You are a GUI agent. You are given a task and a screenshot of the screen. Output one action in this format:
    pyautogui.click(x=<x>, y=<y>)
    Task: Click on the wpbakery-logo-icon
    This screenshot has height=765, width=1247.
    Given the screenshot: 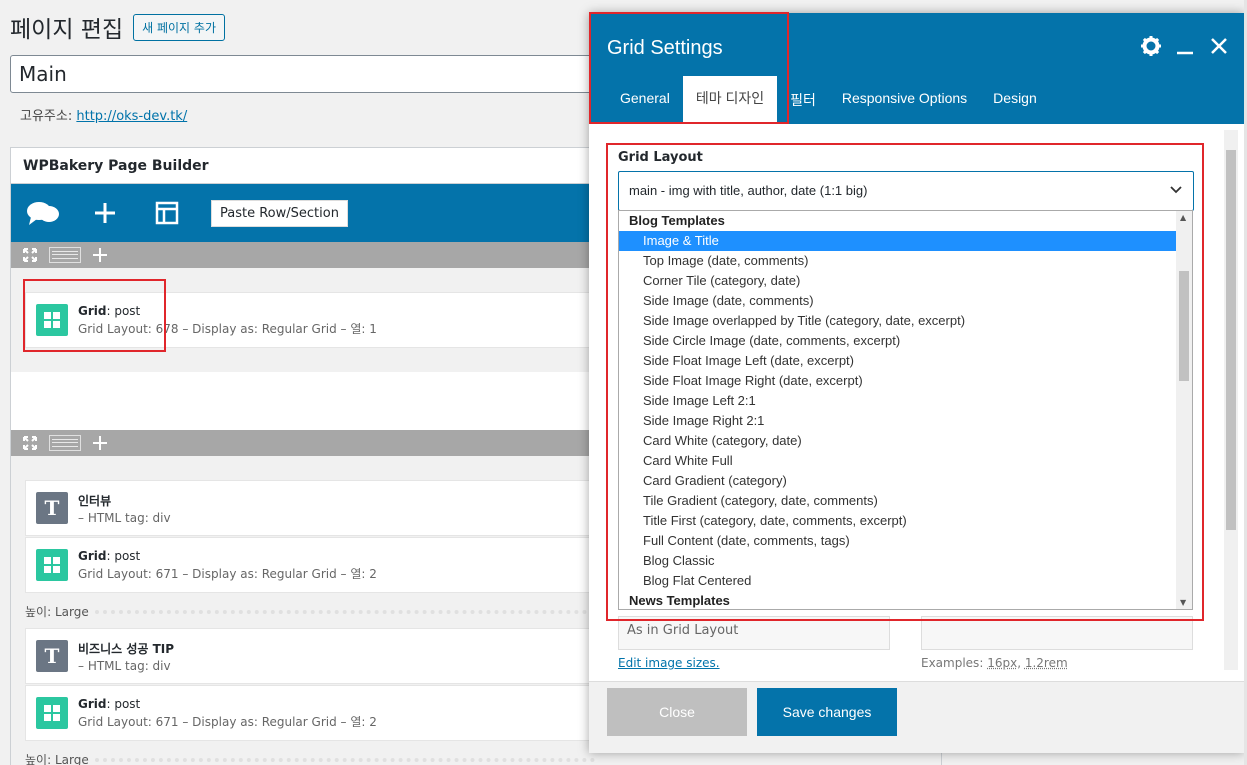 What is the action you would take?
    pyautogui.click(x=43, y=213)
    